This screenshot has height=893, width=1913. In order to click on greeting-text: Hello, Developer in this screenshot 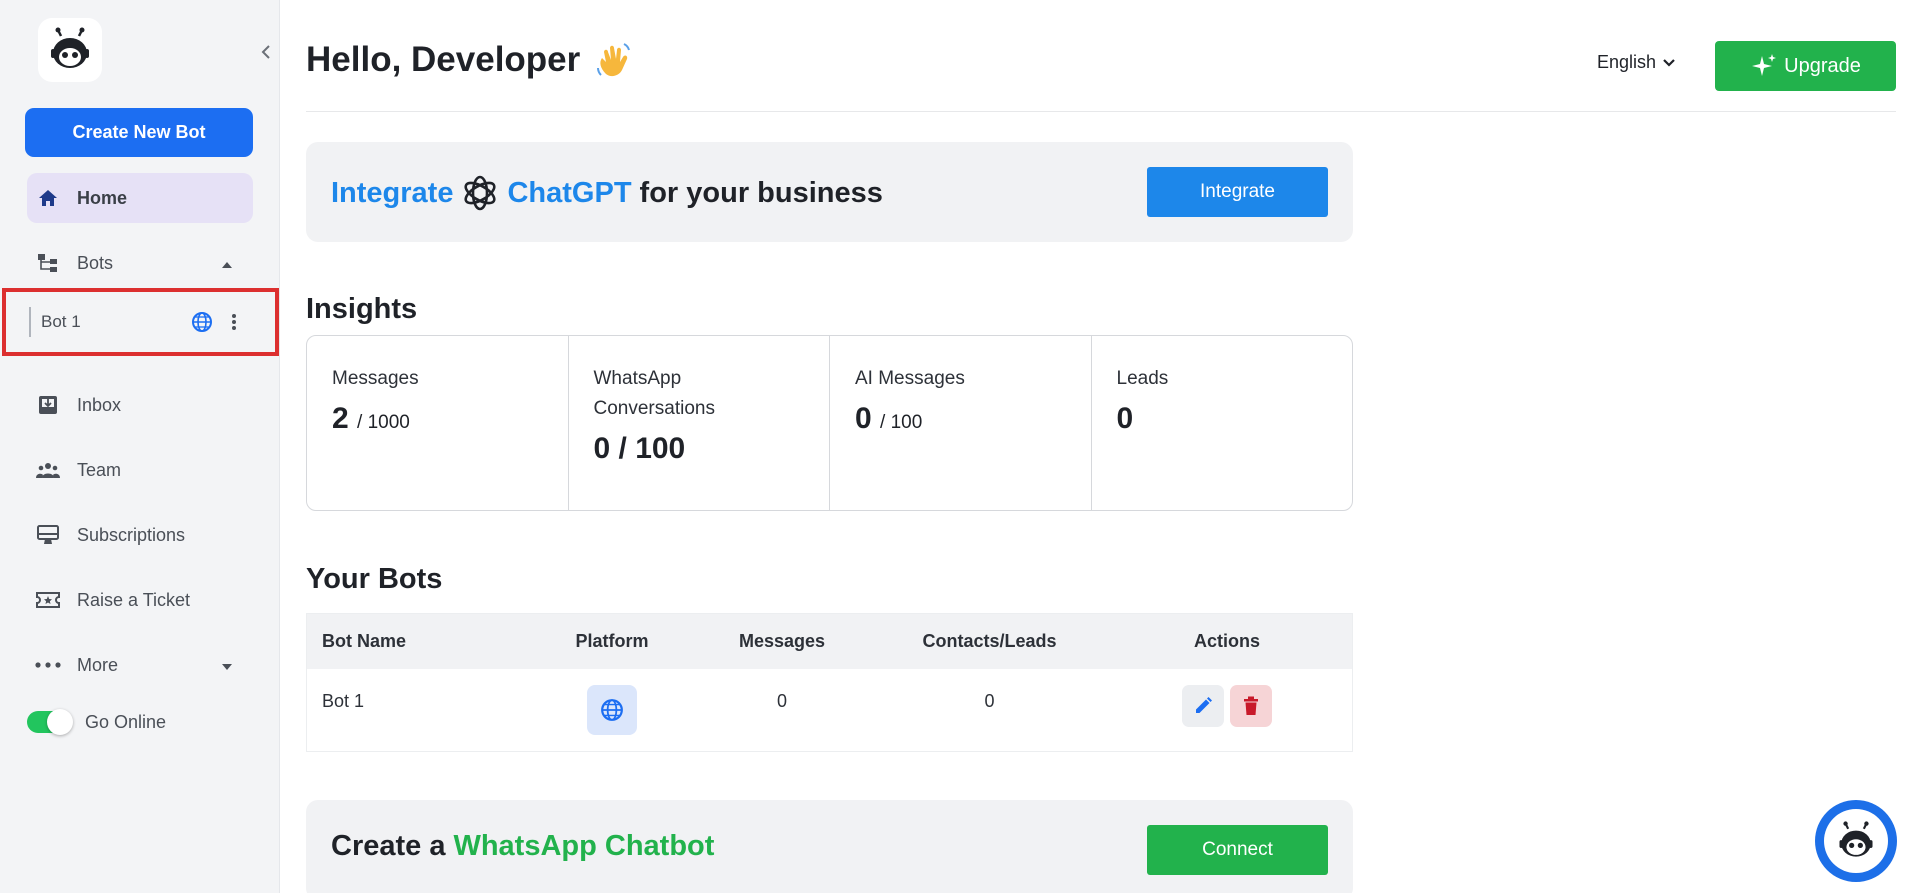, I will do `click(443, 59)`.